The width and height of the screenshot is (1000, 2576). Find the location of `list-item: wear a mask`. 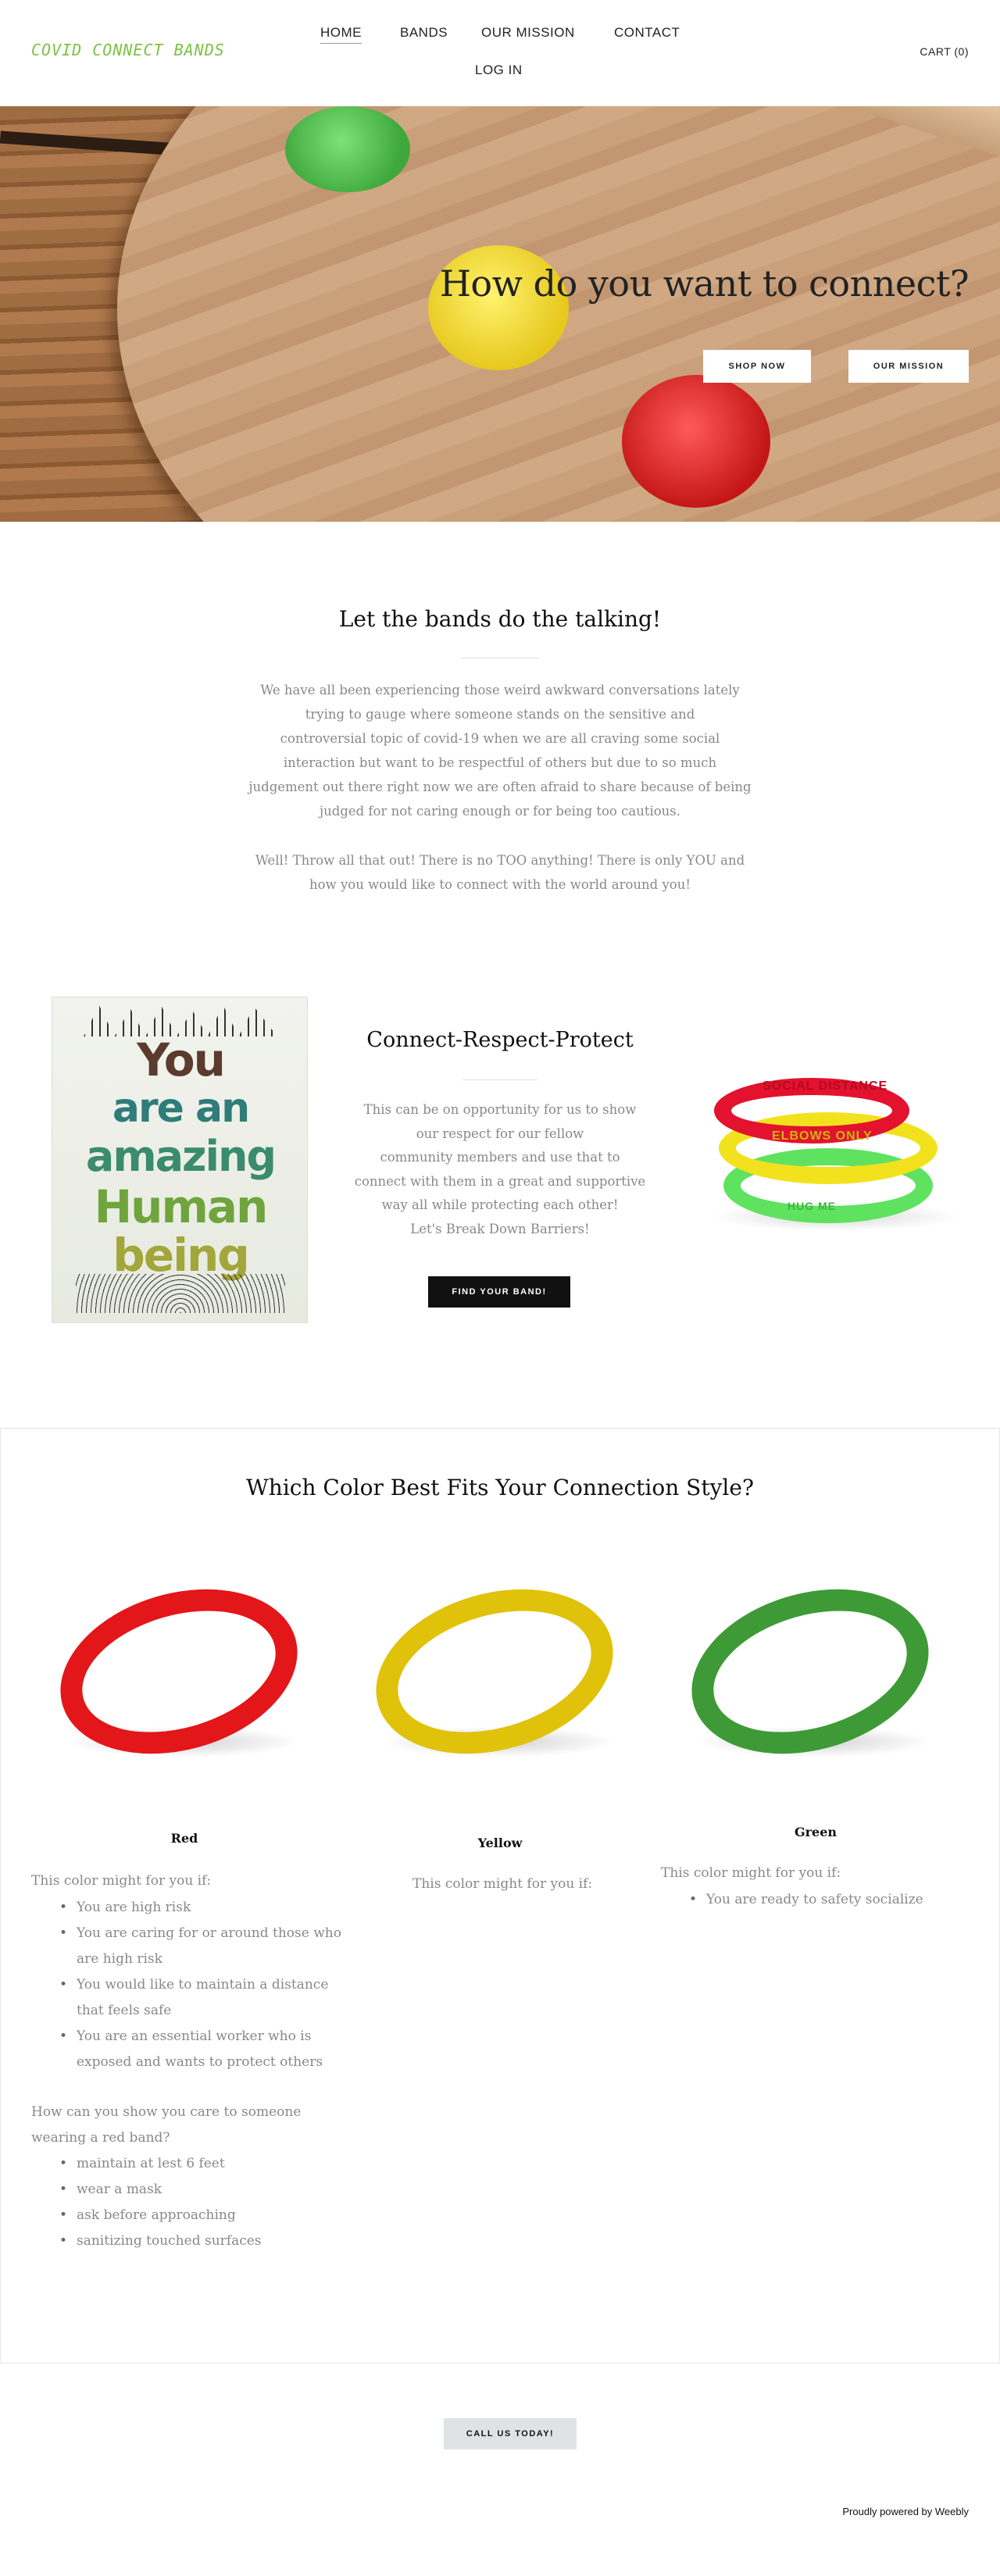

list-item: wear a mask is located at coordinates (187, 2190).